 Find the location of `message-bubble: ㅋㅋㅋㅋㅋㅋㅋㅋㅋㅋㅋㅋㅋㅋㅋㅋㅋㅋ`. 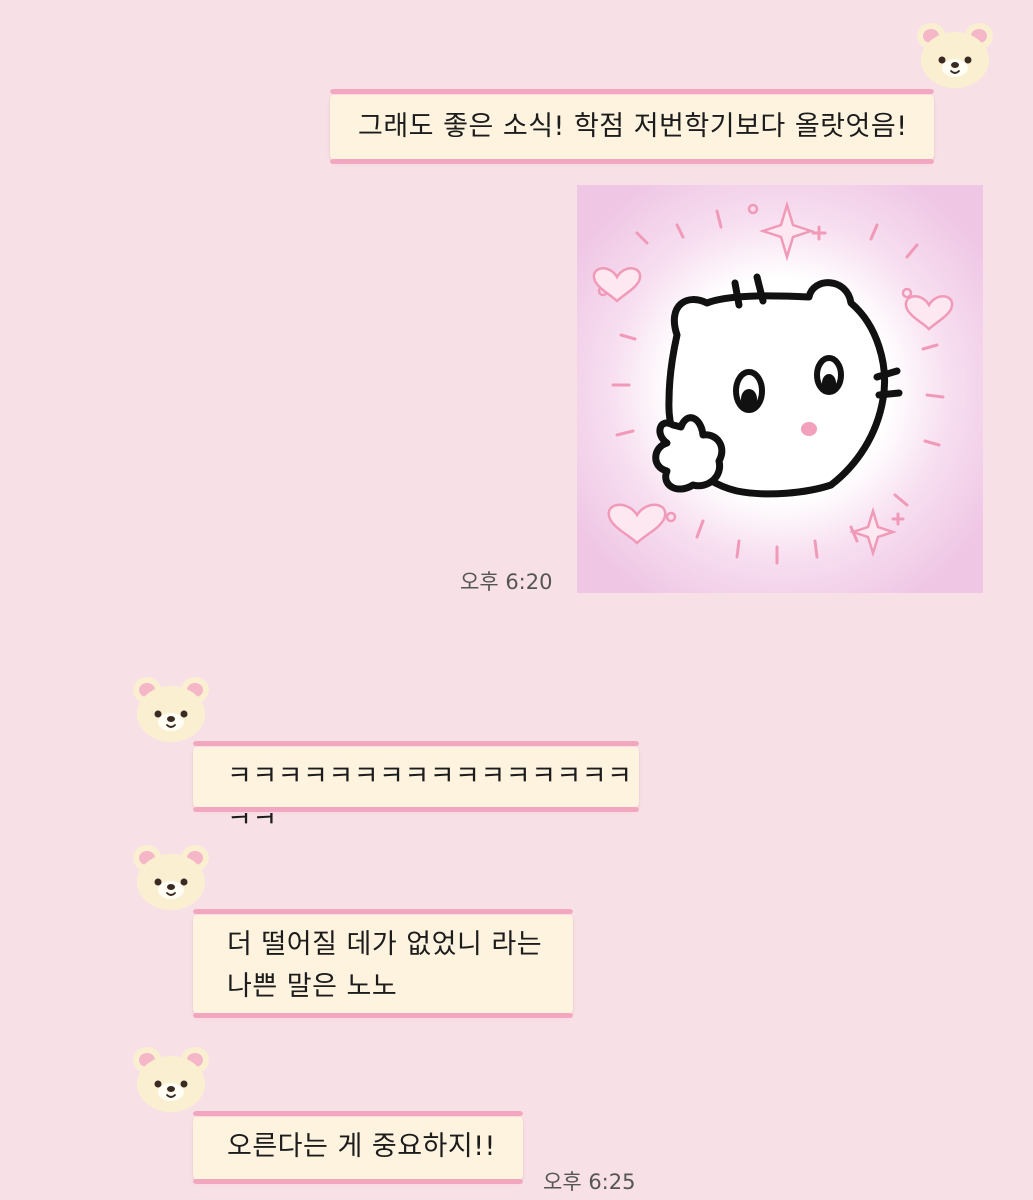

message-bubble: ㅋㅋㅋㅋㅋㅋㅋㅋㅋㅋㅋㅋㅋㅋㅋㅋㅋㅋ is located at coordinates (416, 787).